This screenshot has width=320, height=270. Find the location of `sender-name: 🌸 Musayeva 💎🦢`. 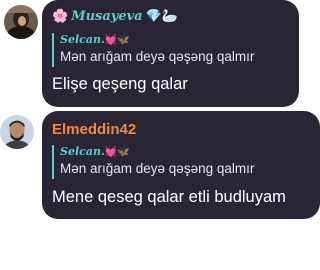

sender-name: 🌸 Musayeva 💎🦢 is located at coordinates (115, 16).